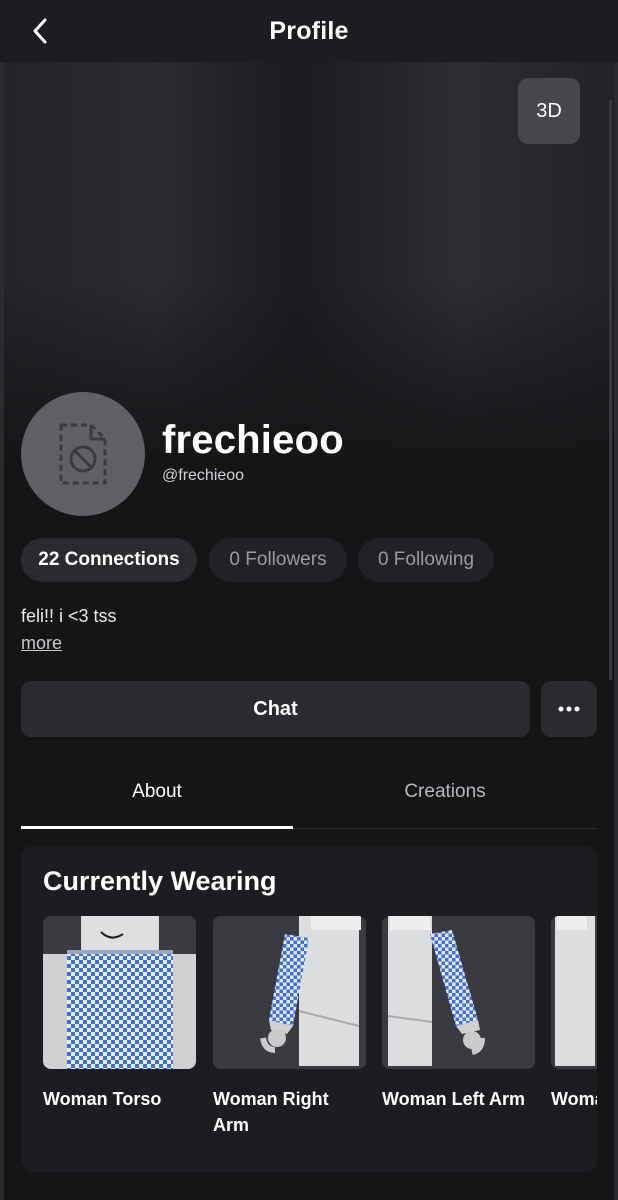  I want to click on avatar, so click(83, 454).